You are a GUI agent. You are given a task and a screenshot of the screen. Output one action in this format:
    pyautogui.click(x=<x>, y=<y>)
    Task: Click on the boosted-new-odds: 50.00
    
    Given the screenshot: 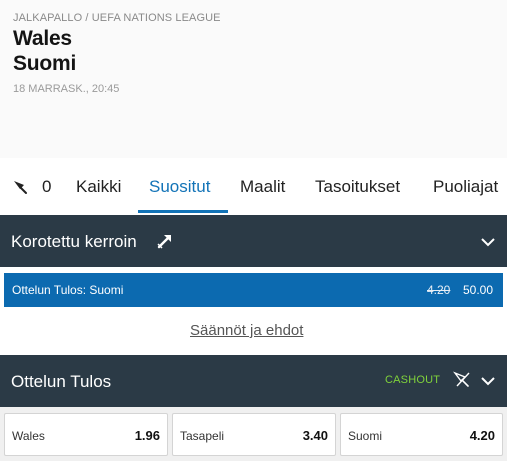 What is the action you would take?
    pyautogui.click(x=478, y=290)
    